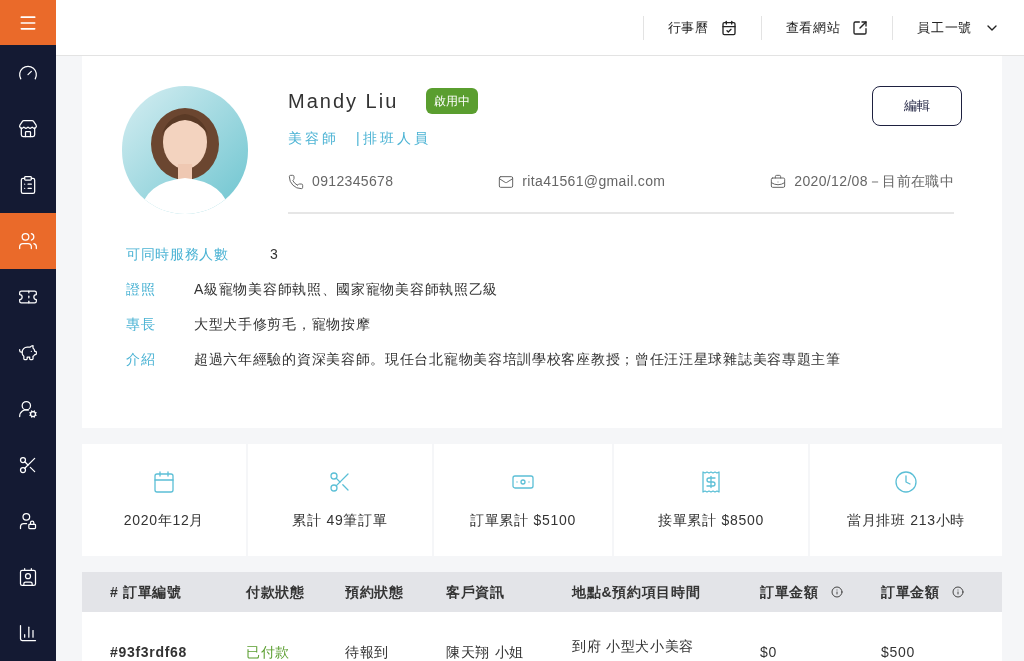 The width and height of the screenshot is (1024, 661). What do you see at coordinates (874, 181) in the screenshot?
I see `employment-period: 2020/12/08－目前在職中` at bounding box center [874, 181].